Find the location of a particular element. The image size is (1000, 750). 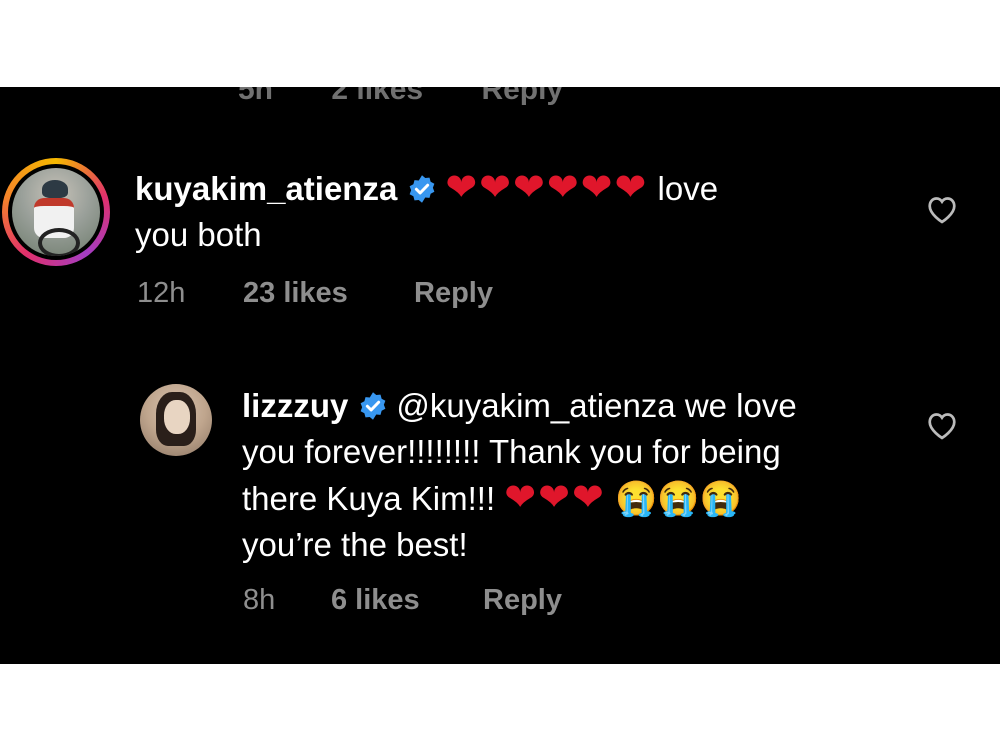

heart-emojis: ❤❤❤ is located at coordinates (555, 498).